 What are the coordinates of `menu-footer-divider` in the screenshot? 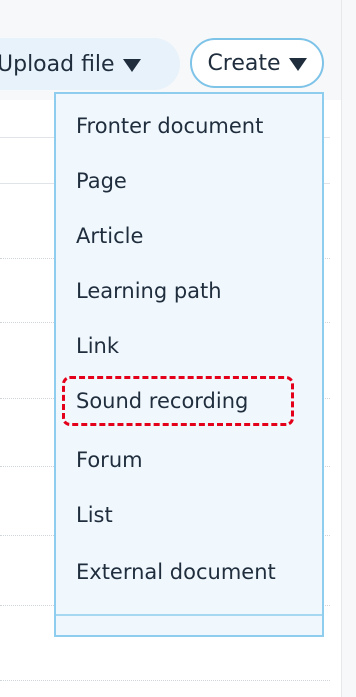 It's located at (189, 615).